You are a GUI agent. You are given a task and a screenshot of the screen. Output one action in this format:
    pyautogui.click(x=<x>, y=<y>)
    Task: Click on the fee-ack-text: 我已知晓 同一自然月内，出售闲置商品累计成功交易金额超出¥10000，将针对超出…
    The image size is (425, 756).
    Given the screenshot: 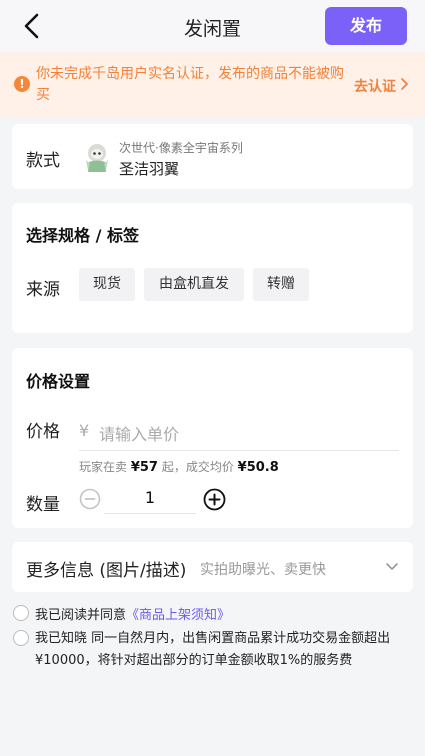 What is the action you would take?
    pyautogui.click(x=213, y=649)
    